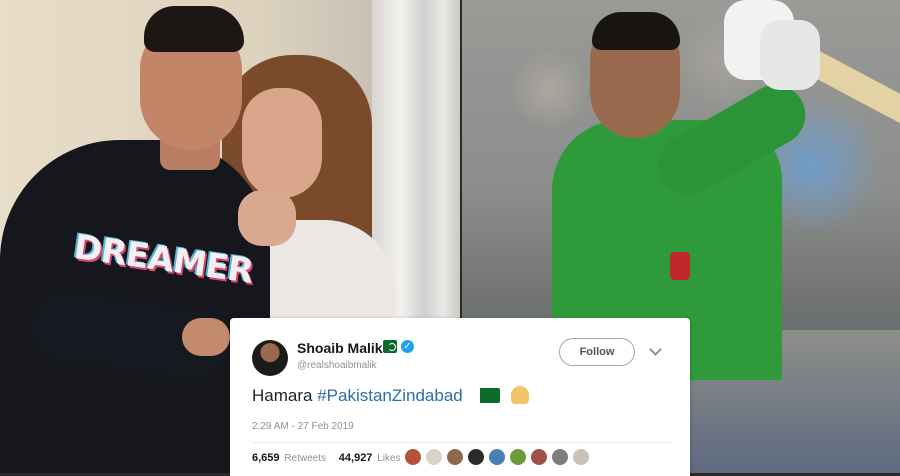 This screenshot has width=900, height=476. Describe the element at coordinates (680, 266) in the screenshot. I see `jersey-badge` at that location.